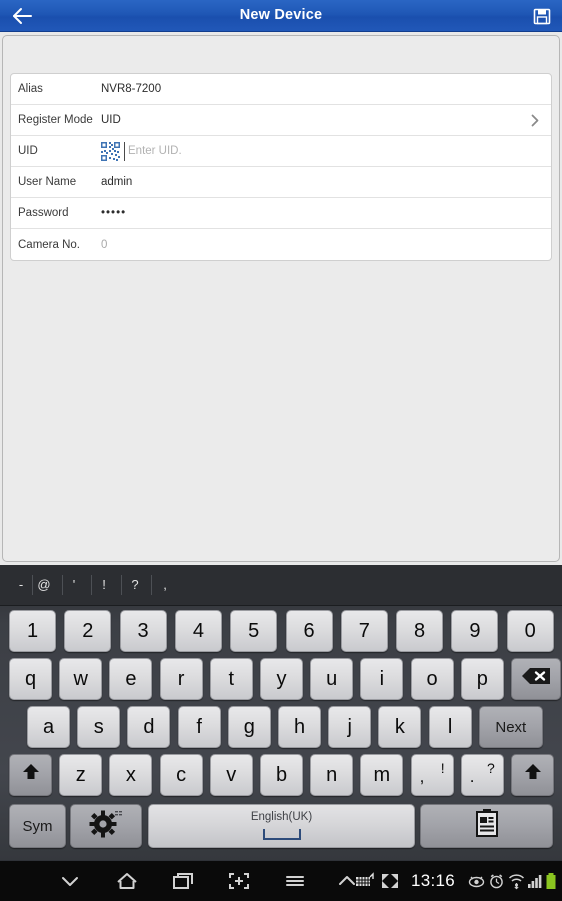 This screenshot has height=901, width=562. What do you see at coordinates (281, 826) in the screenshot?
I see `space-key: English(UK)` at bounding box center [281, 826].